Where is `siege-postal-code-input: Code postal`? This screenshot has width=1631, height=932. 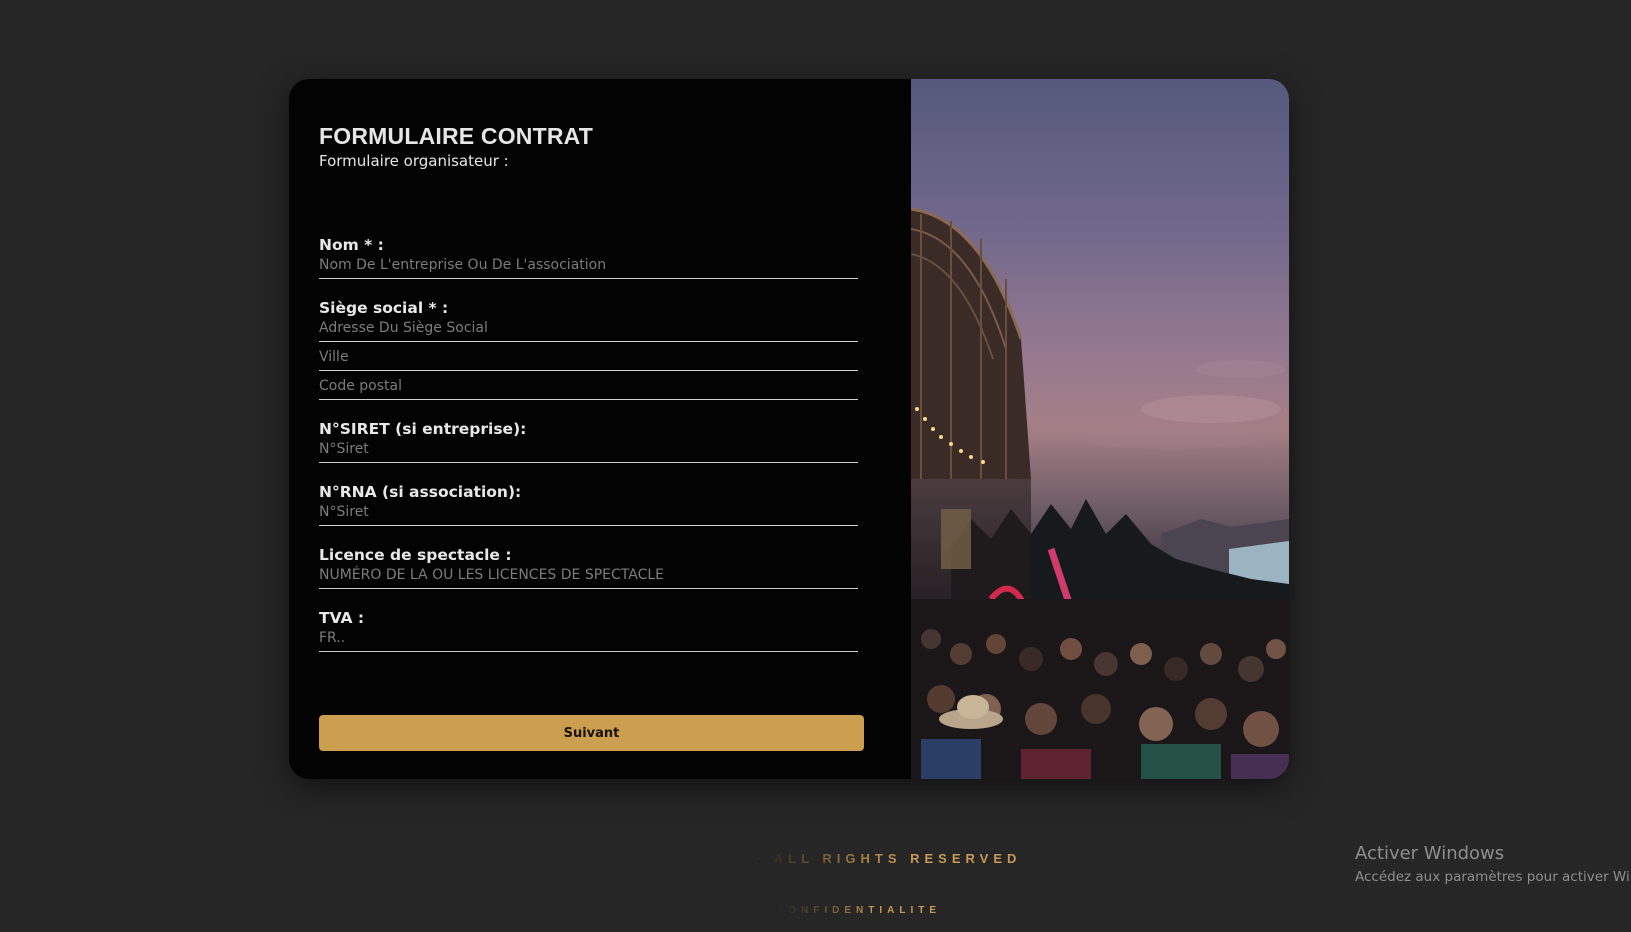 siege-postal-code-input: Code postal is located at coordinates (588, 386).